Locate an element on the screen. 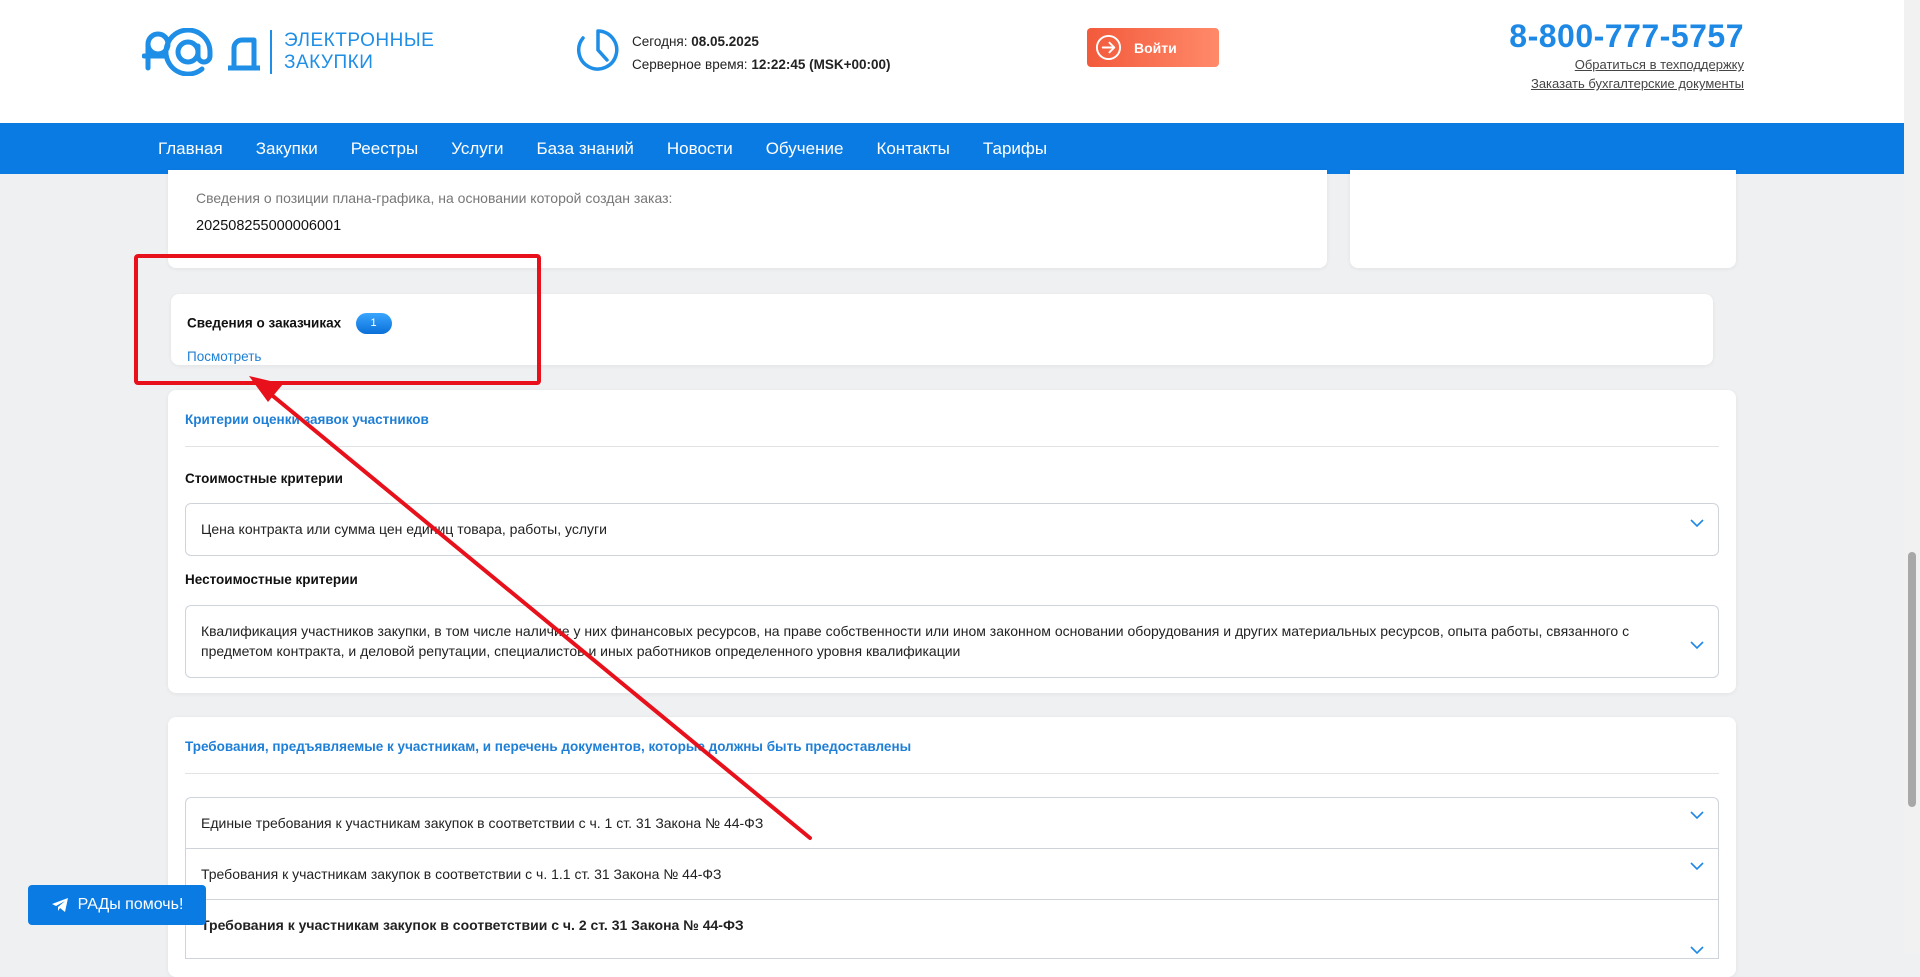 The height and width of the screenshot is (977, 1920). login-button: Войти is located at coordinates (1153, 47).